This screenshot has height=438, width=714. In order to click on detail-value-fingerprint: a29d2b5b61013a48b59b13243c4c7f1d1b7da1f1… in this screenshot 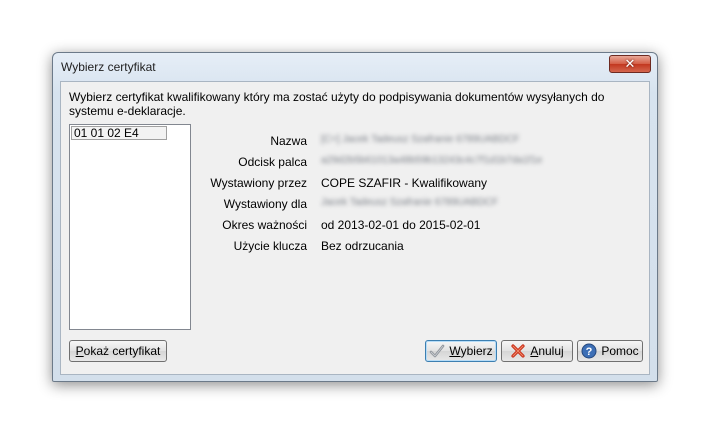, I will do `click(432, 160)`.